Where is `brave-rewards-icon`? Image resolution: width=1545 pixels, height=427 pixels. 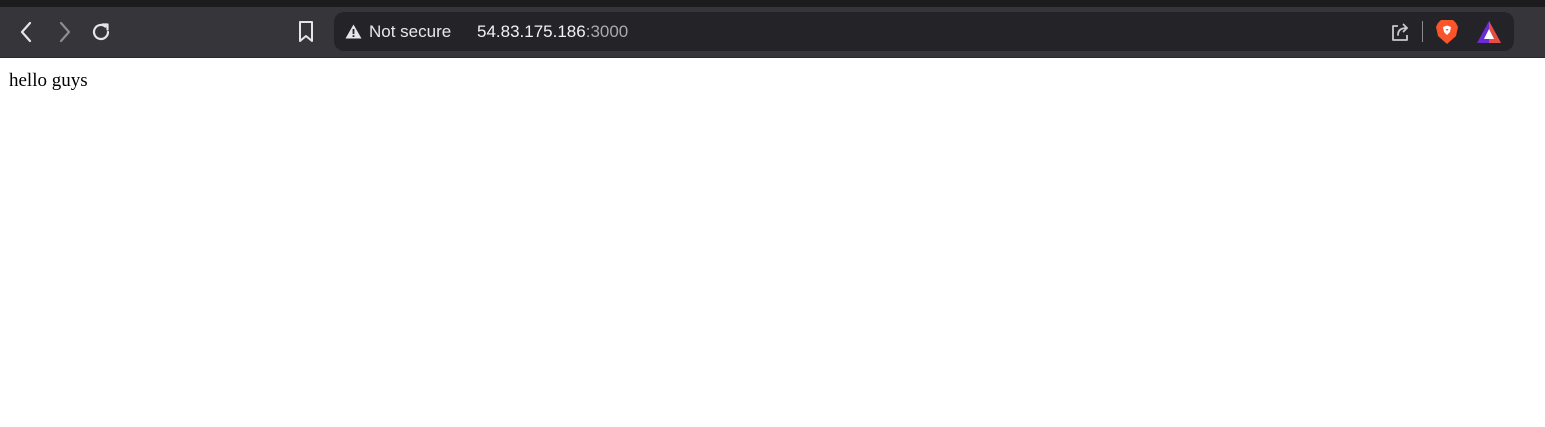
brave-rewards-icon is located at coordinates (1489, 32).